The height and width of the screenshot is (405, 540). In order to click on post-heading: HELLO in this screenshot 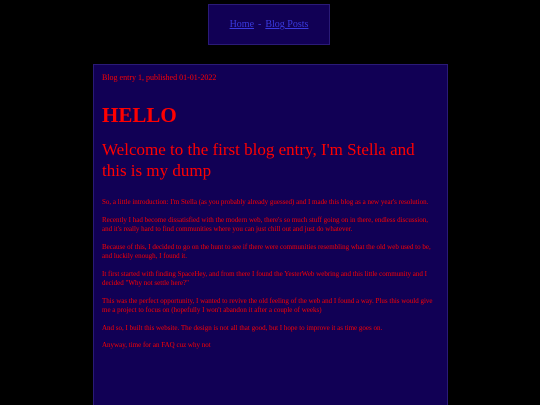, I will do `click(139, 115)`.